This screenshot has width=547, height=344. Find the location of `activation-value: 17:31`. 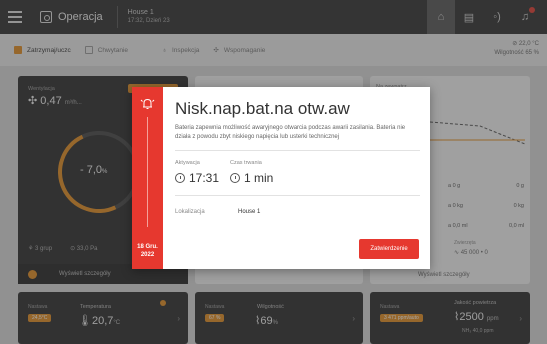

activation-value: 17:31 is located at coordinates (197, 178).